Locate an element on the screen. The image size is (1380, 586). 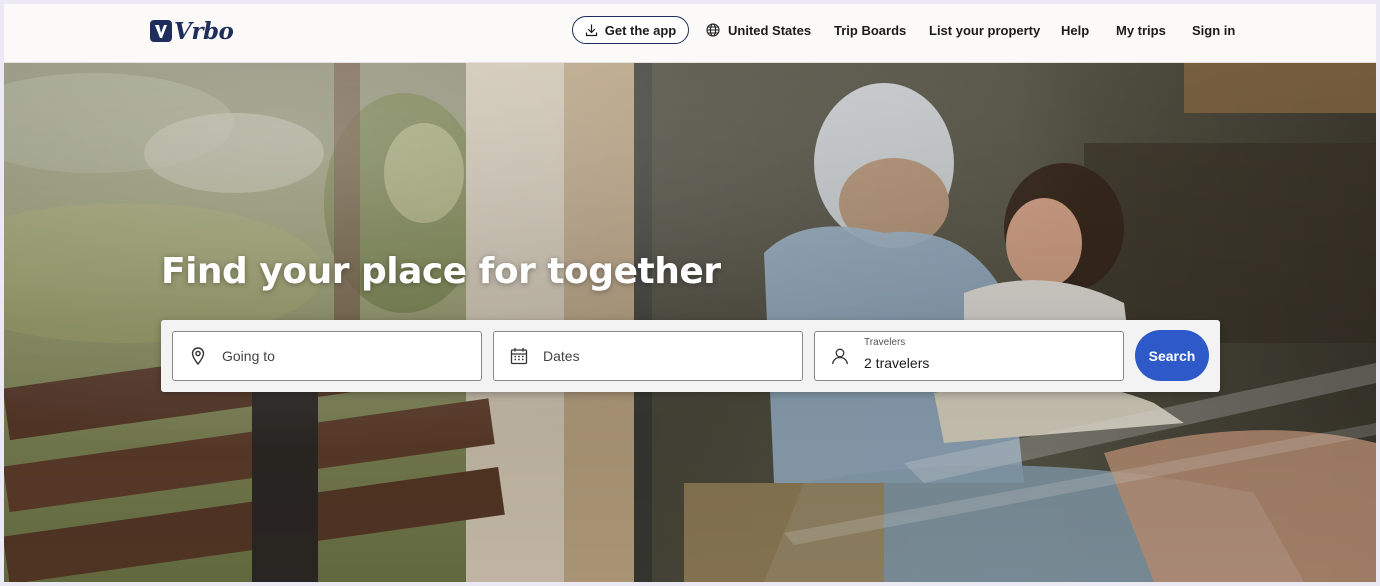
destination-field: Going to is located at coordinates (327, 356).